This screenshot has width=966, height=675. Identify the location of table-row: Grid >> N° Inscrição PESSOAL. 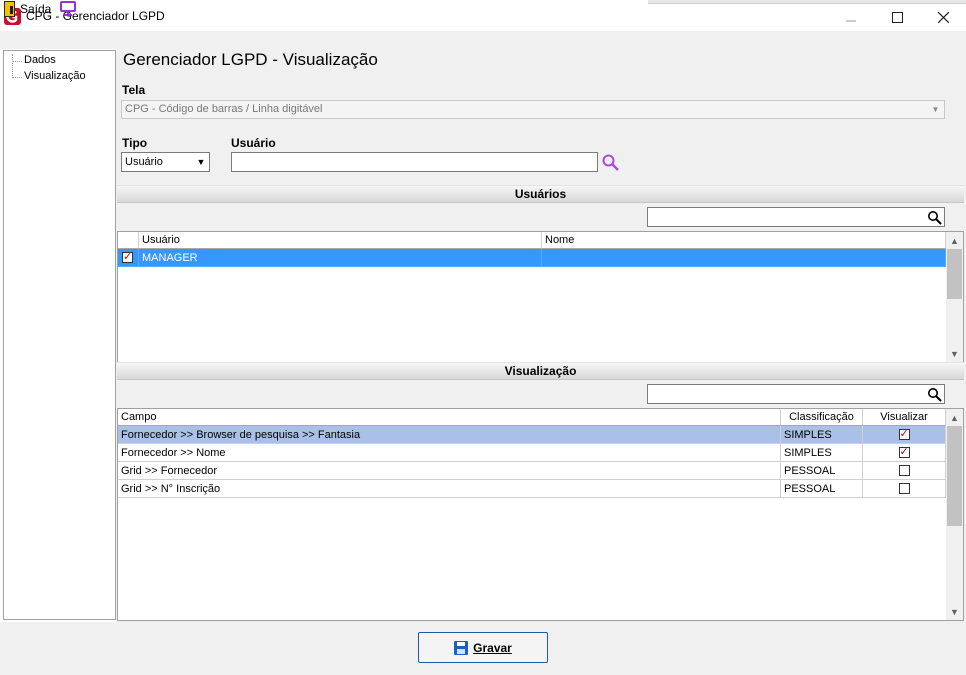
(532, 489).